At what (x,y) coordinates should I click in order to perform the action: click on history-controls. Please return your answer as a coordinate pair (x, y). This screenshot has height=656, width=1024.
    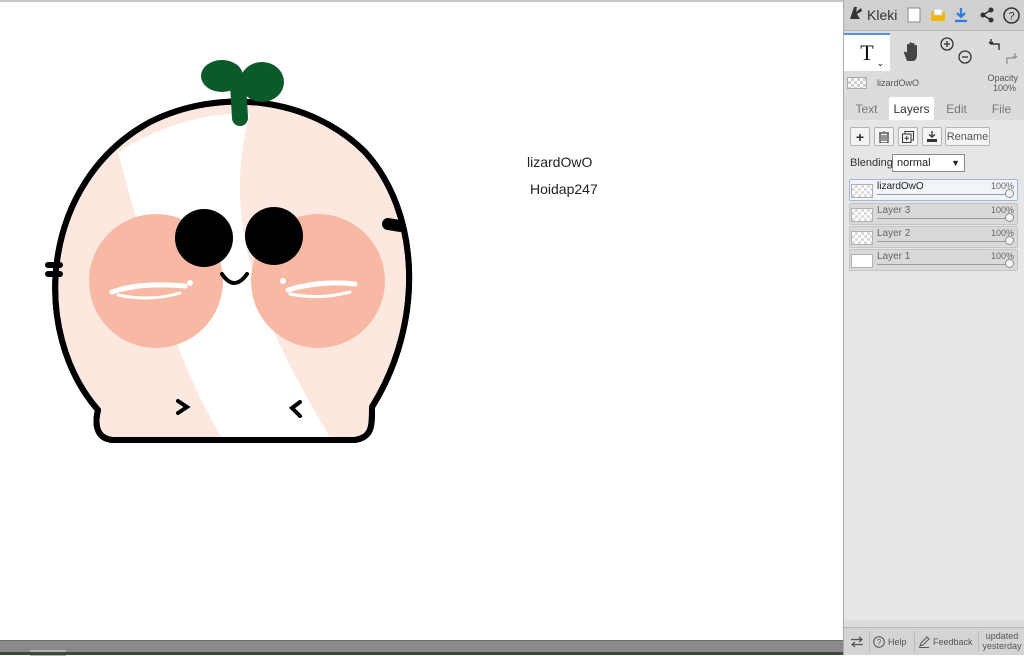
    Looking at the image, I should click on (1002, 52).